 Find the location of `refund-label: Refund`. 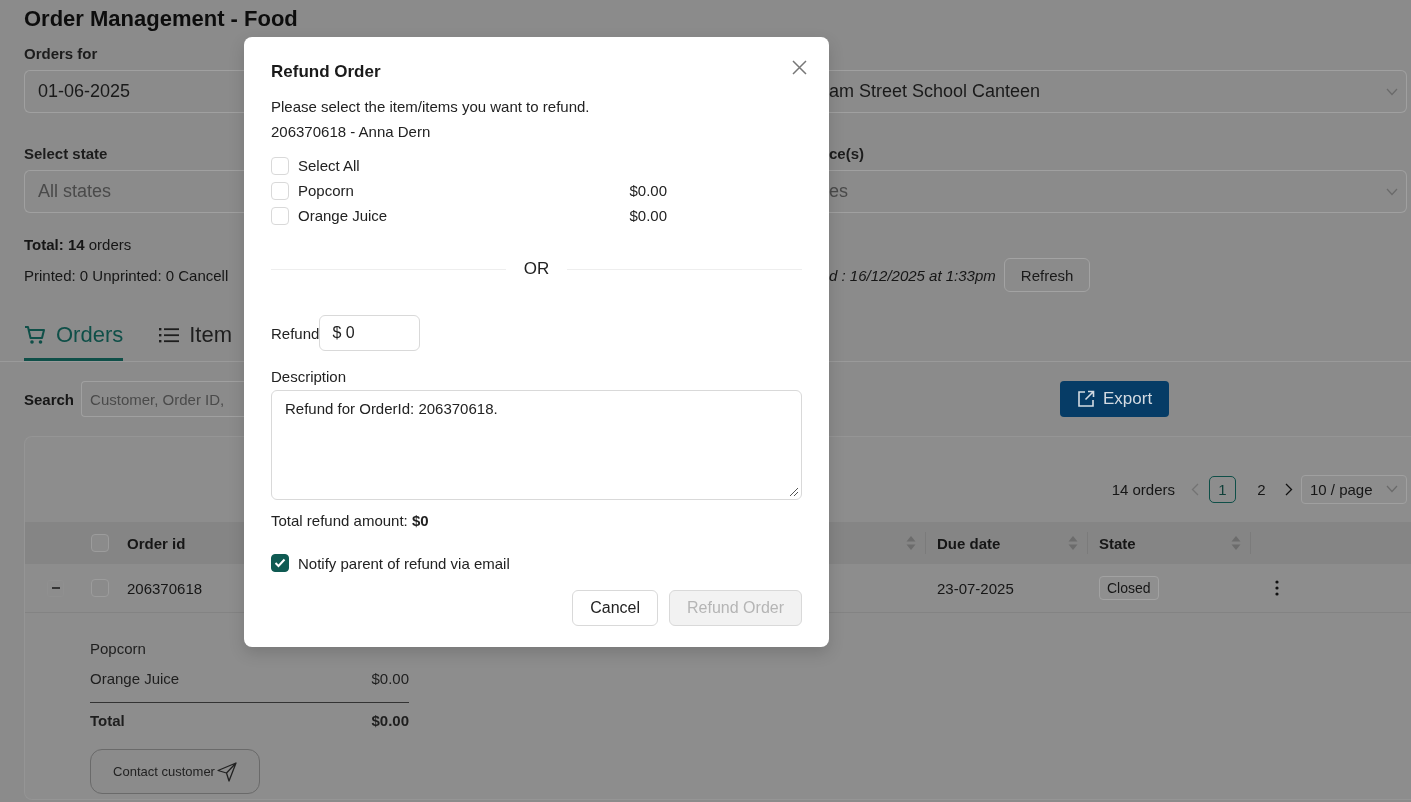

refund-label: Refund is located at coordinates (295, 333).